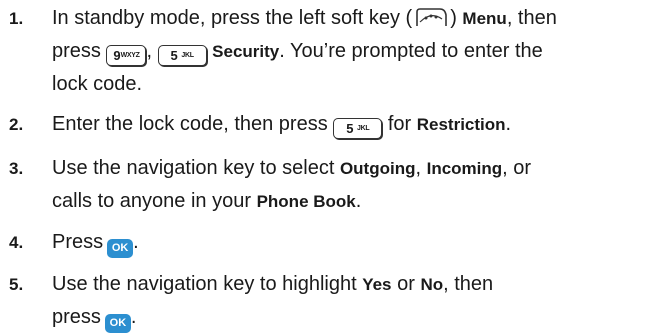 This screenshot has height=333, width=649. I want to click on outgoing-label: Outgoing, so click(377, 168).